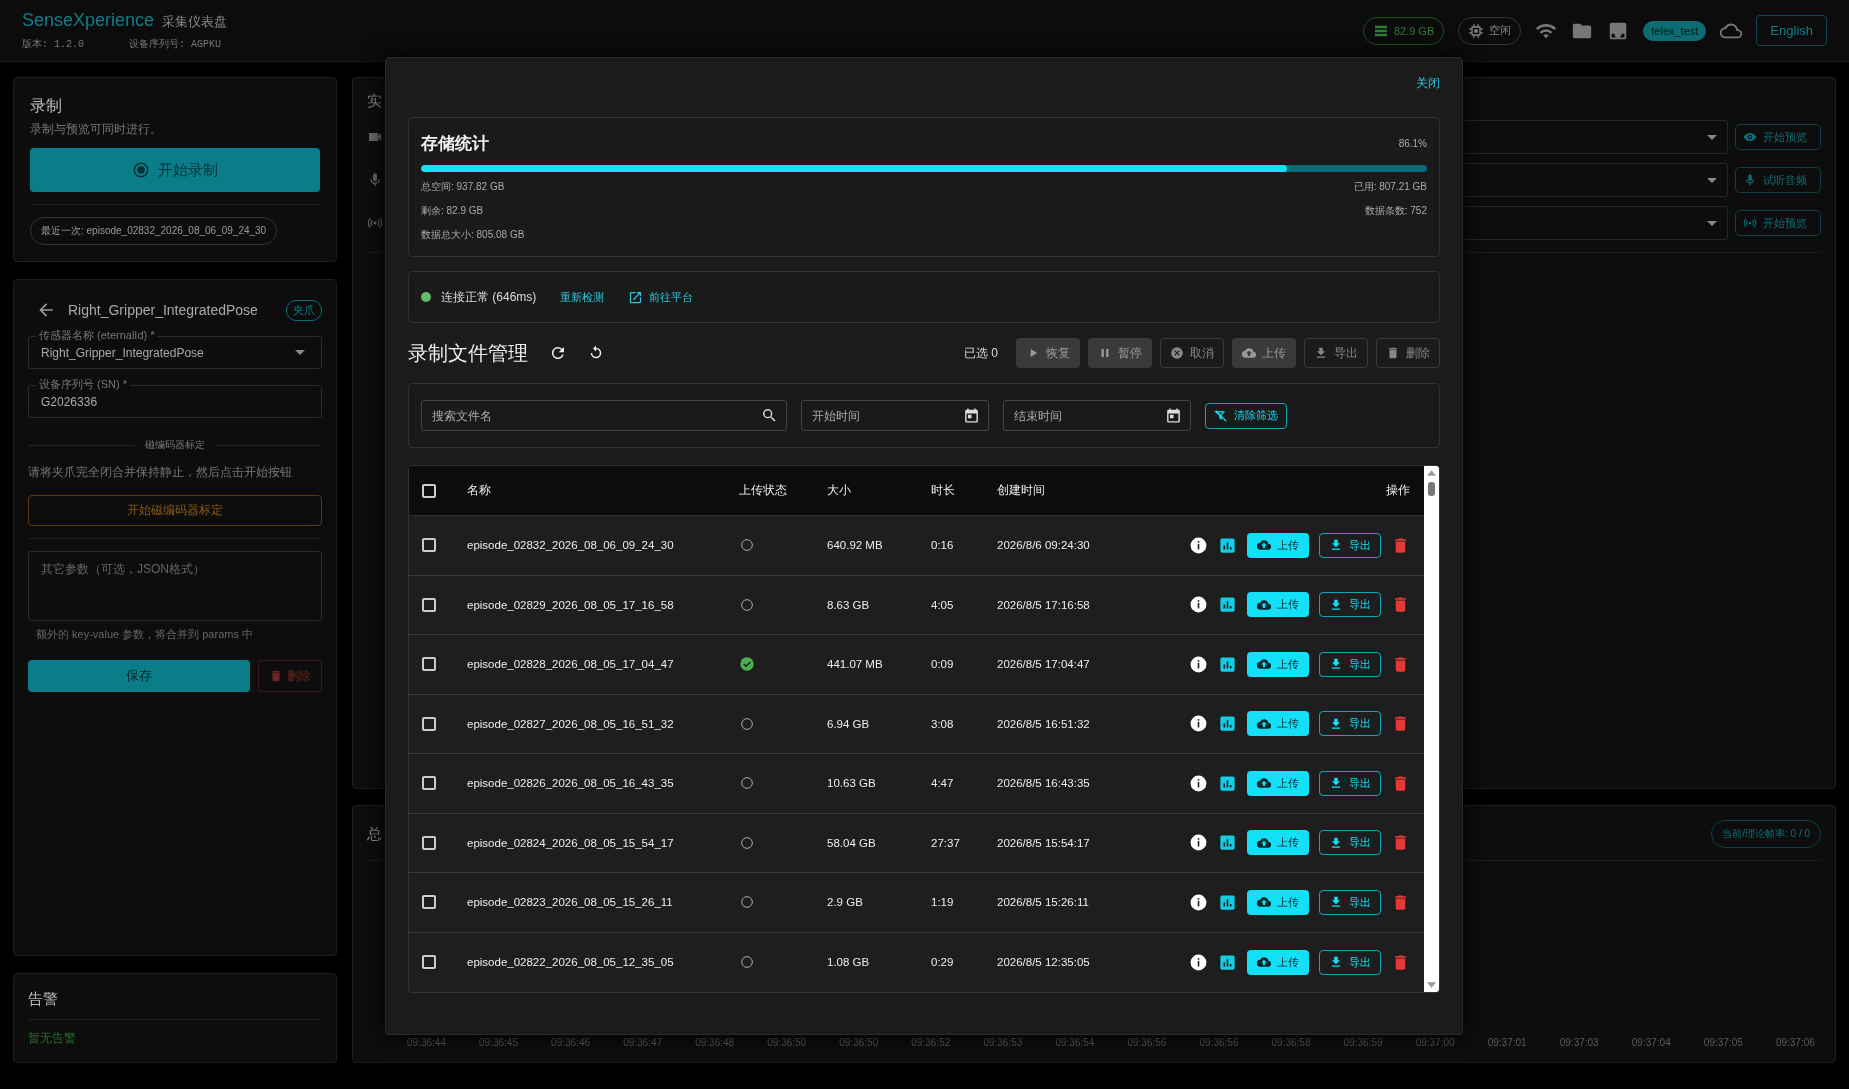 The image size is (1849, 1089). What do you see at coordinates (1428, 83) in the screenshot?
I see `close-link: 关闭` at bounding box center [1428, 83].